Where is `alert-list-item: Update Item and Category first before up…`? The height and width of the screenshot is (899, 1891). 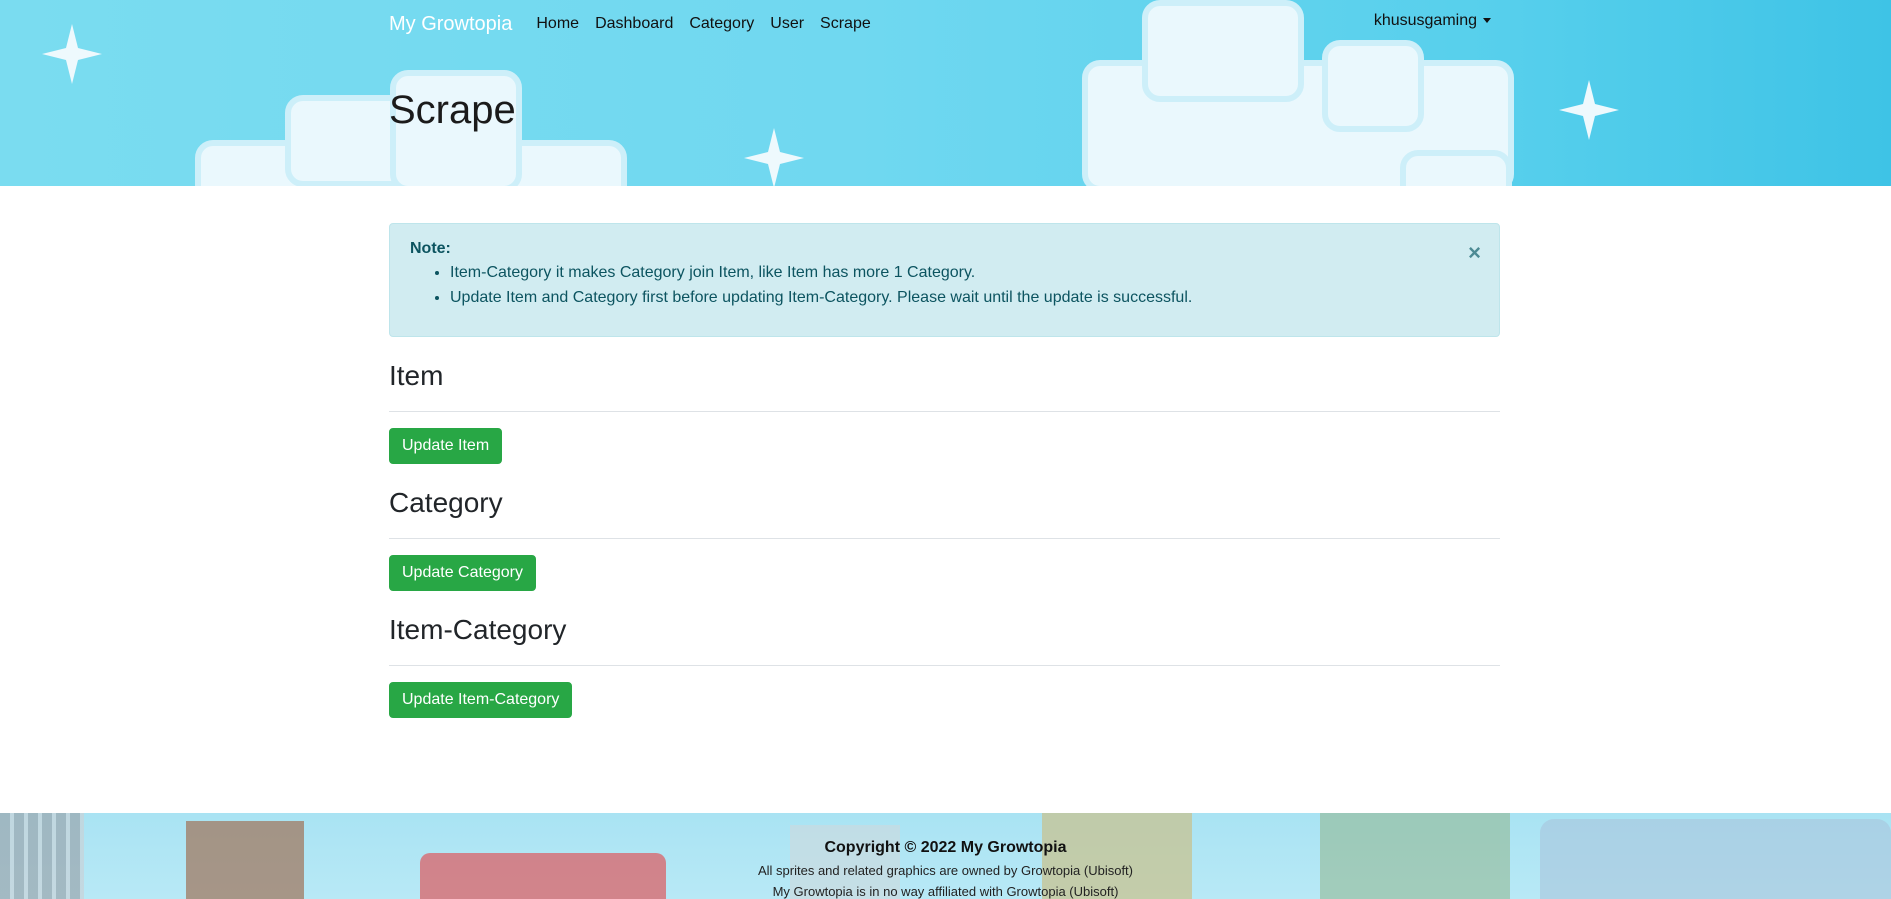 alert-list-item: Update Item and Category first before up… is located at coordinates (964, 297).